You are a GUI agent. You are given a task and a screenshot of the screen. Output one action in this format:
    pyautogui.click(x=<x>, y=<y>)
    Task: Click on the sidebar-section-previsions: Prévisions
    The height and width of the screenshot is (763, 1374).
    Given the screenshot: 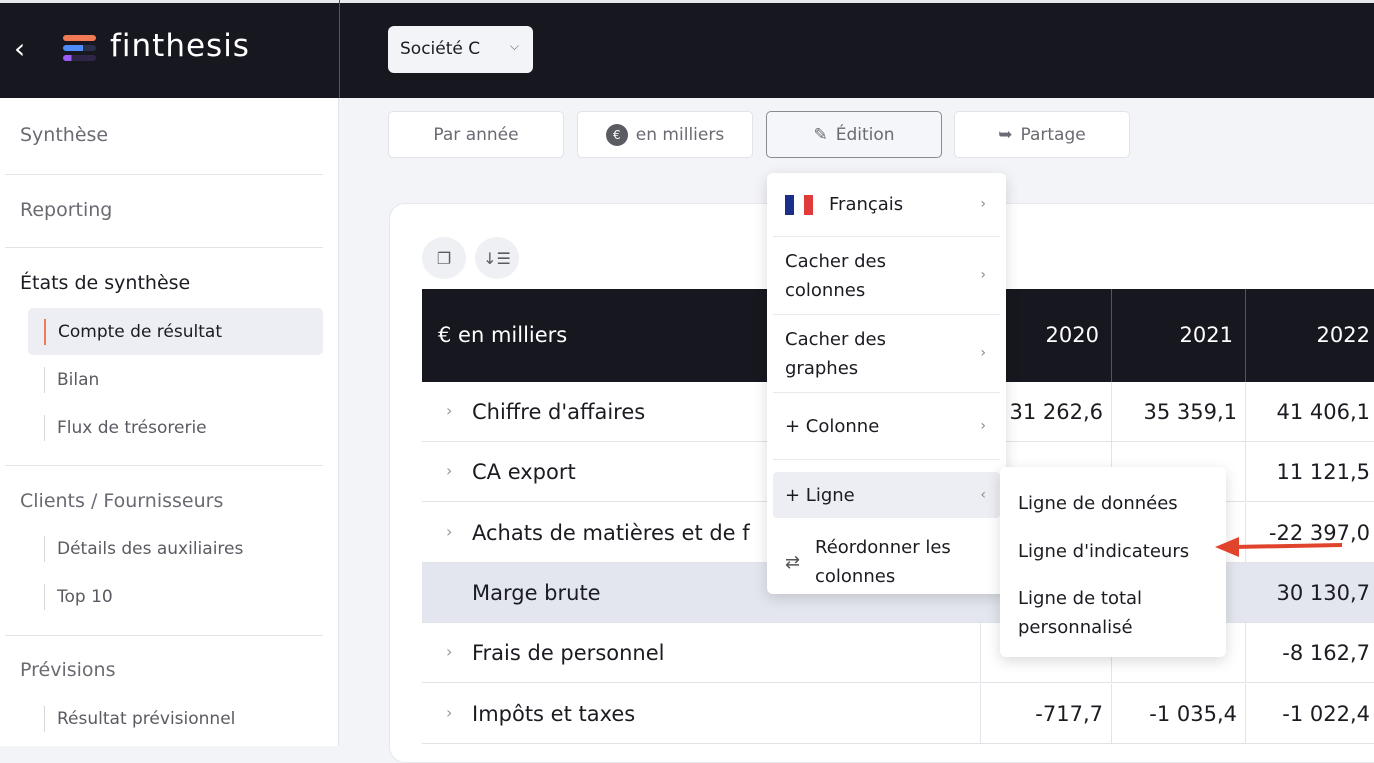 What is the action you would take?
    pyautogui.click(x=67, y=670)
    